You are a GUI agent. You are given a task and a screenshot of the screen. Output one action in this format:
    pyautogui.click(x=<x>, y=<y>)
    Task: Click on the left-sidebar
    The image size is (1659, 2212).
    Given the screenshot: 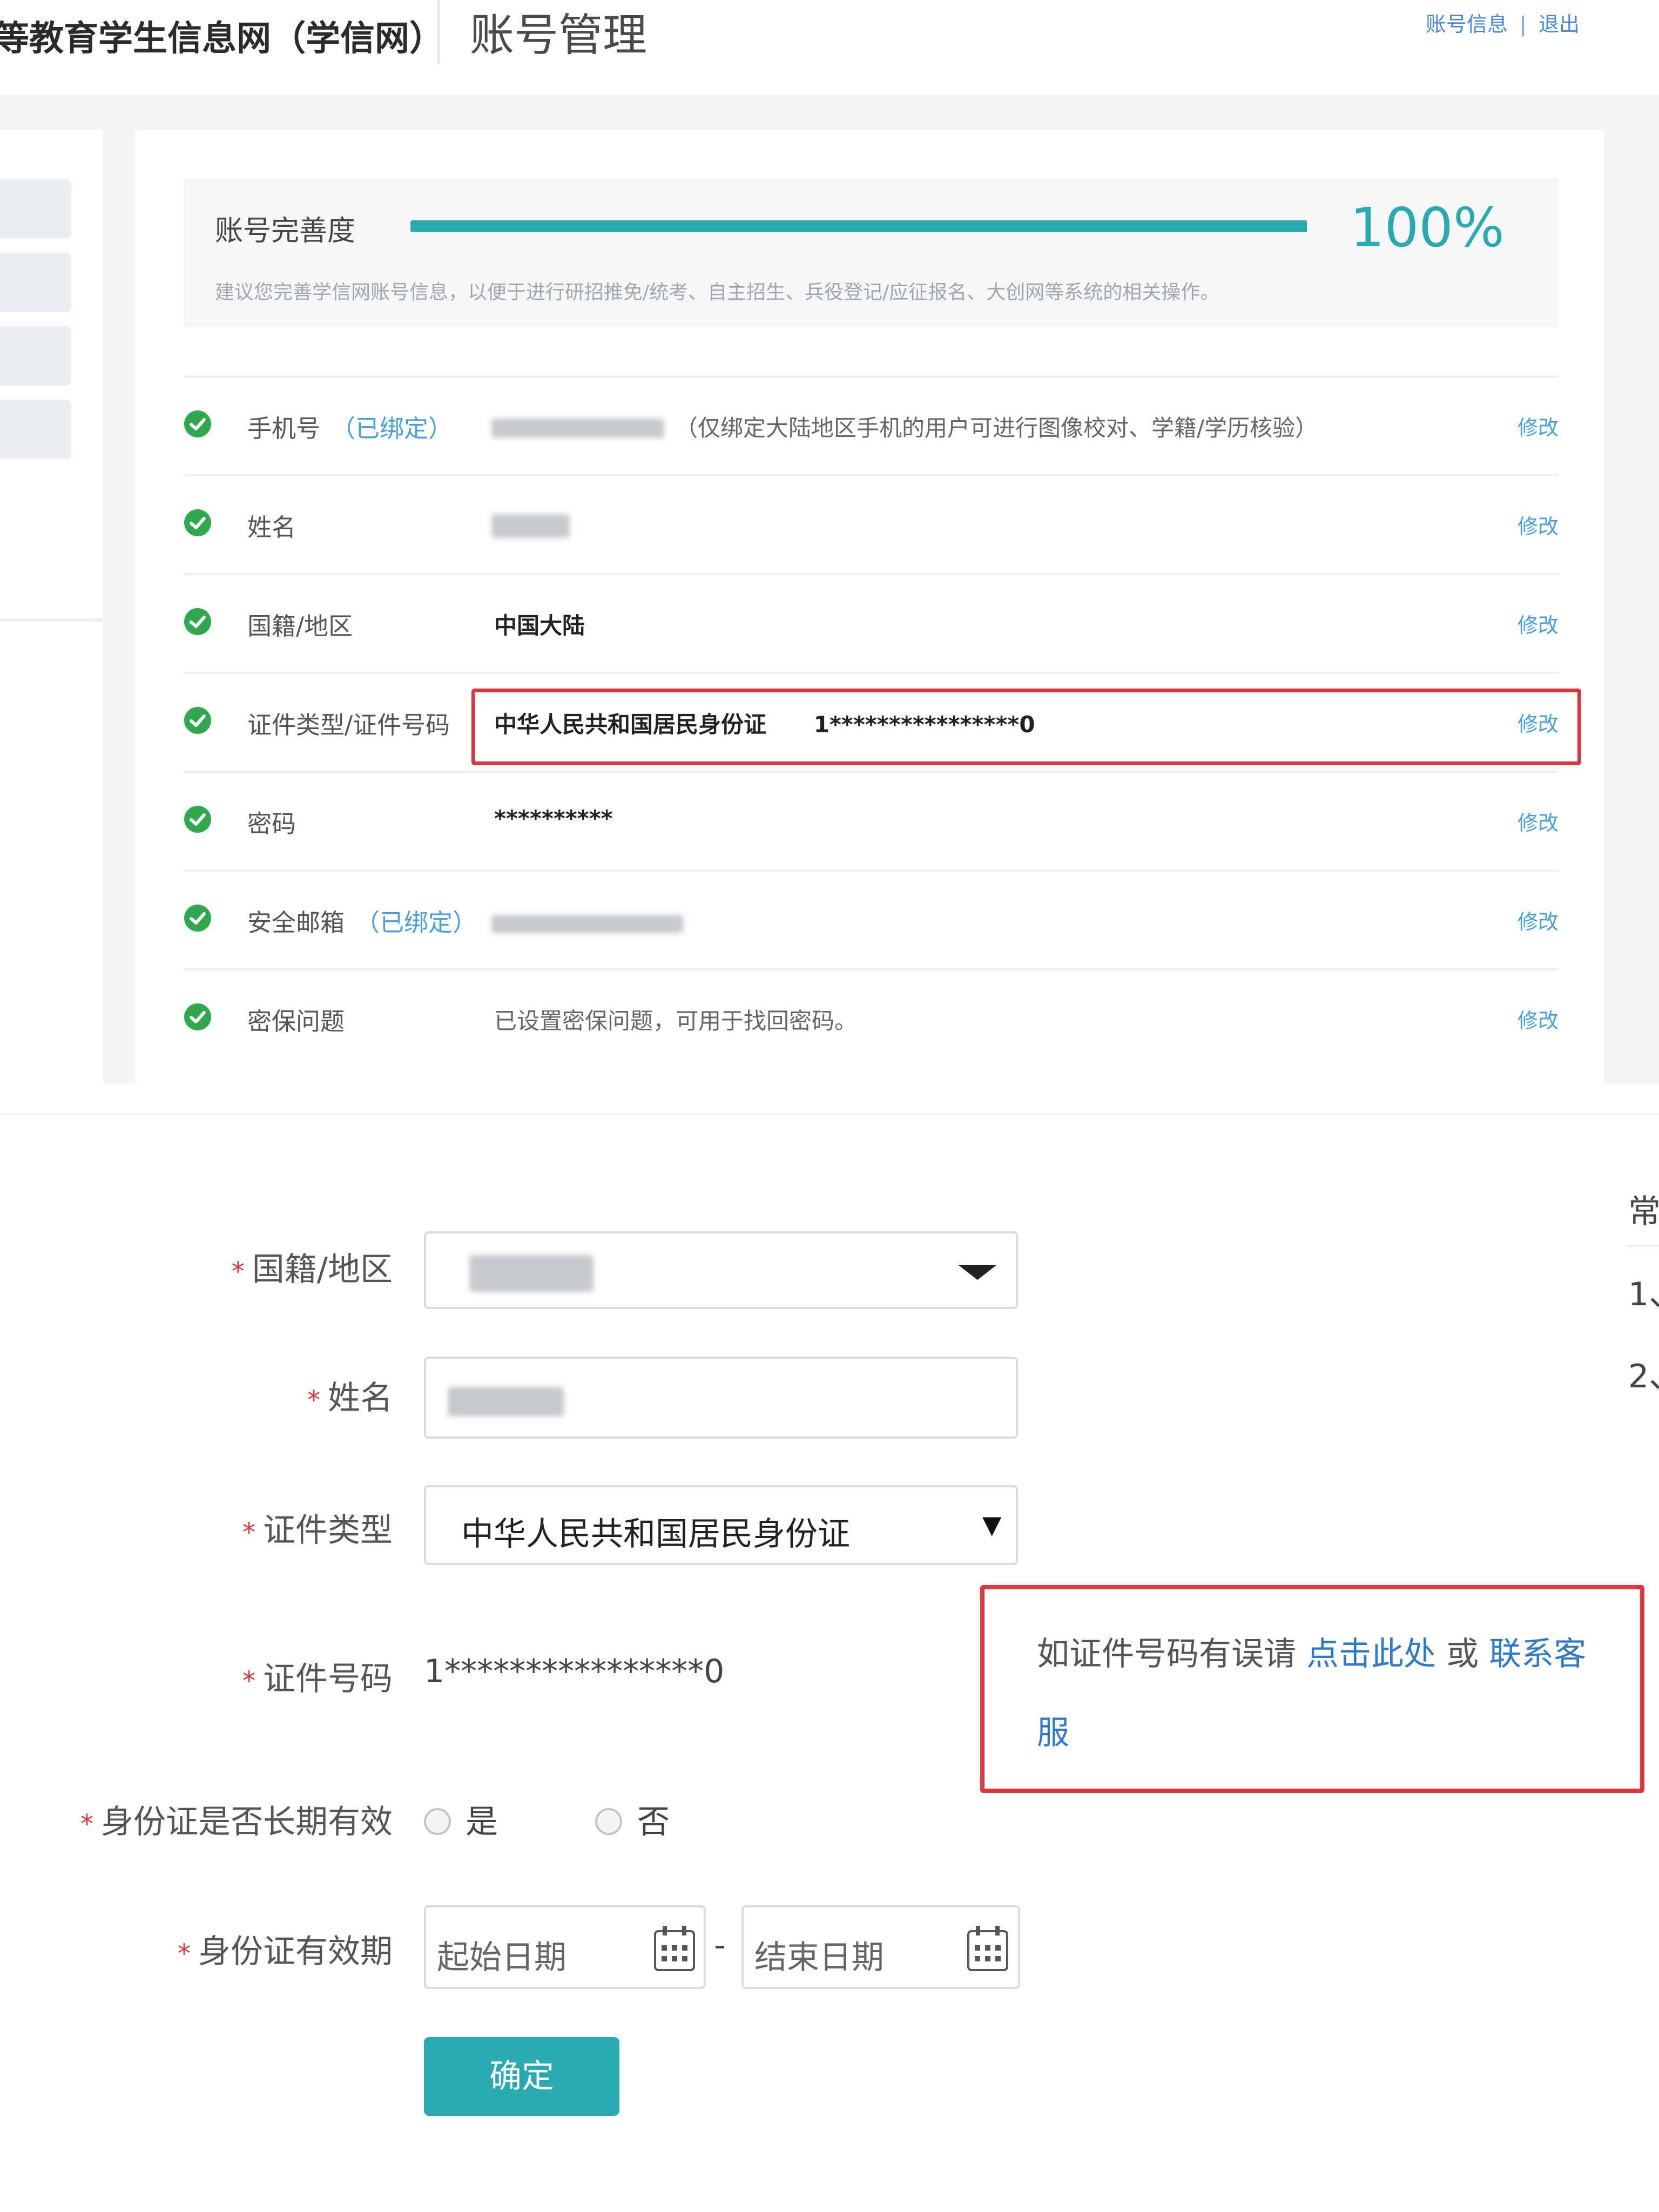 What is the action you would take?
    pyautogui.click(x=51, y=606)
    